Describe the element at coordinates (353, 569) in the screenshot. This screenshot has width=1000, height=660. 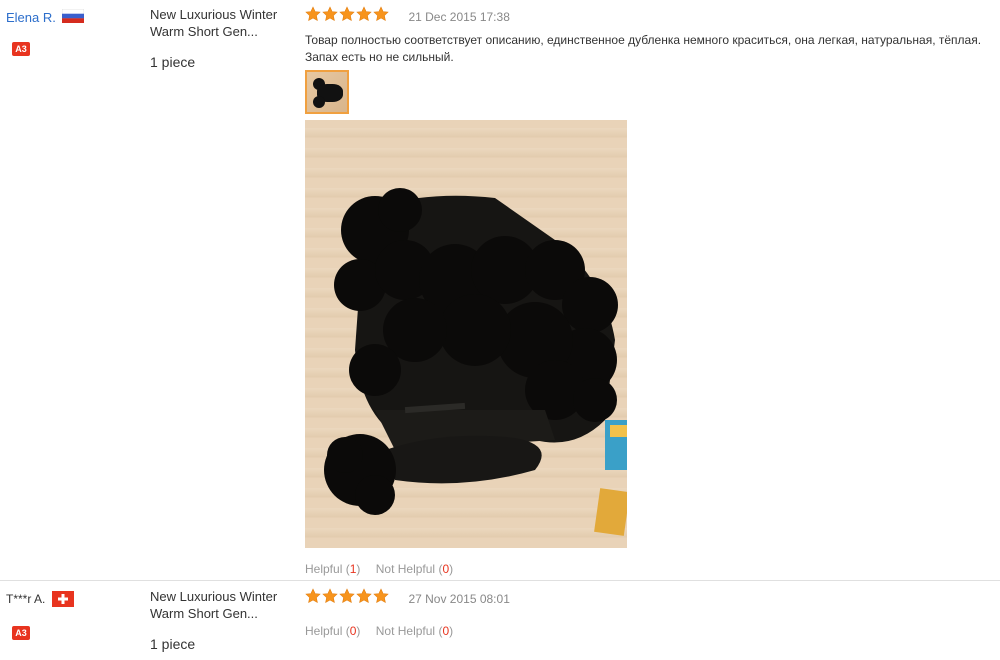
I see `helpful-count: 1` at that location.